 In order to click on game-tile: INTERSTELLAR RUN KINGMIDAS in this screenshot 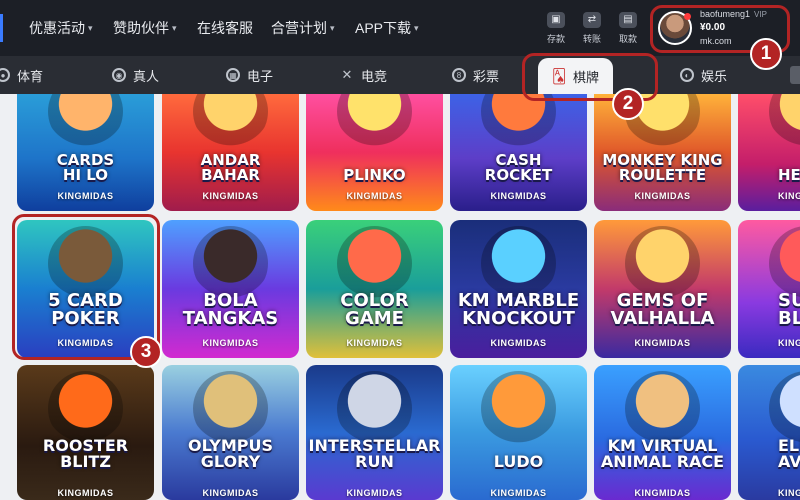, I will do `click(374, 432)`.